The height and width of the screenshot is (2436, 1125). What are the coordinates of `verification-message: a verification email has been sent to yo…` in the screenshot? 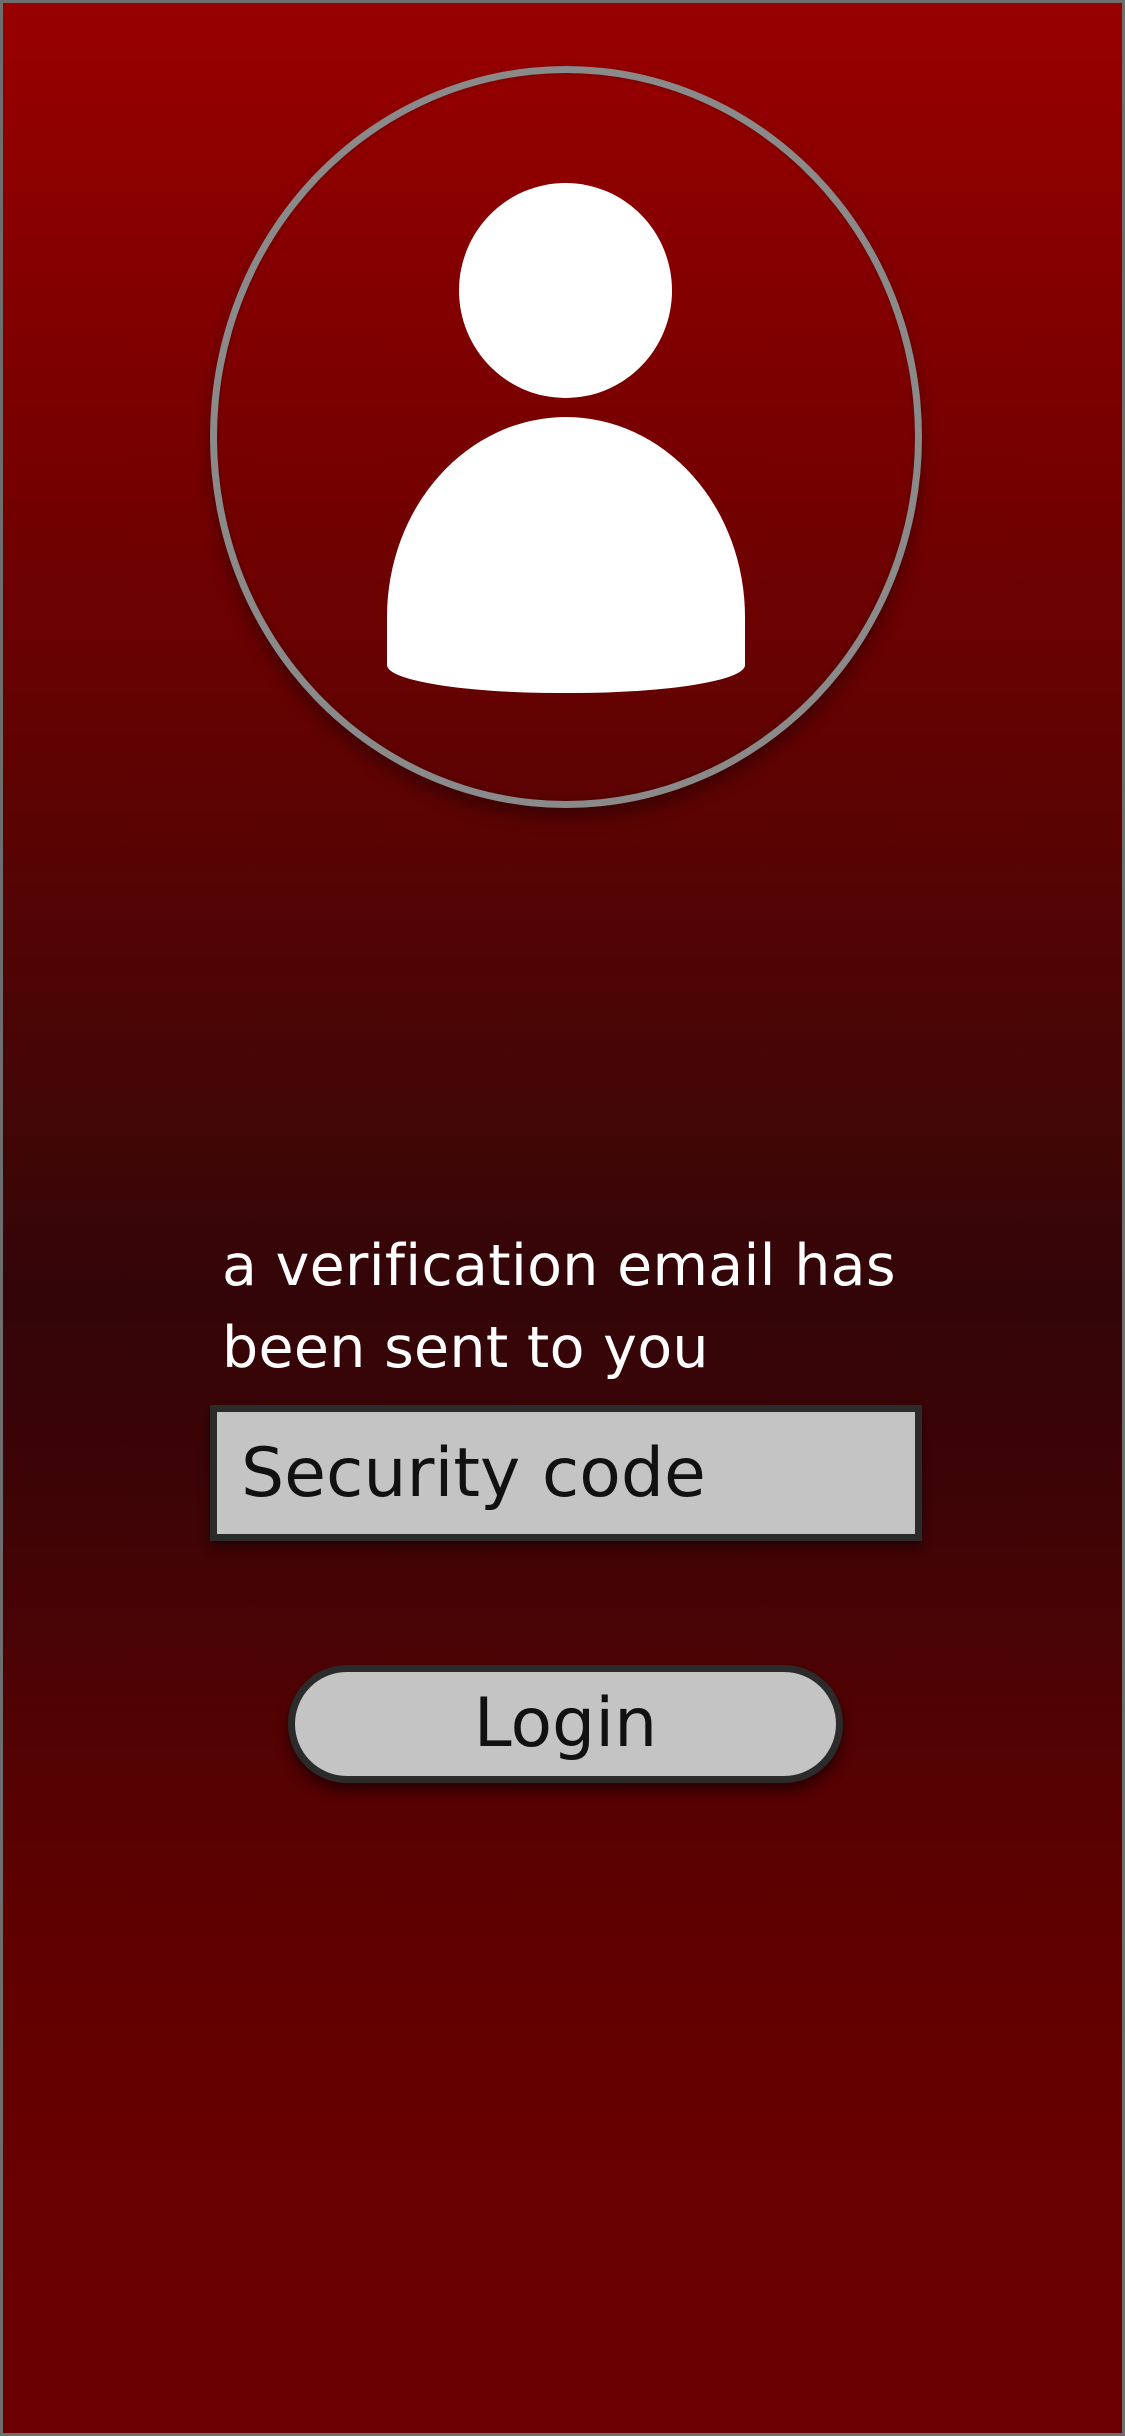 It's located at (559, 1307).